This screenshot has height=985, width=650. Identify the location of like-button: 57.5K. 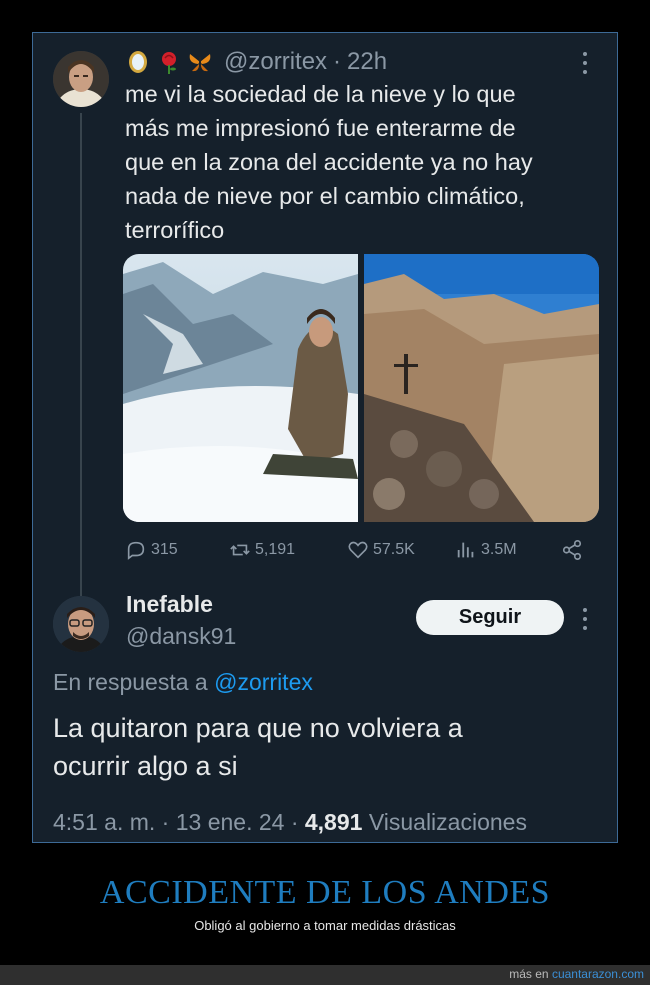
(381, 550).